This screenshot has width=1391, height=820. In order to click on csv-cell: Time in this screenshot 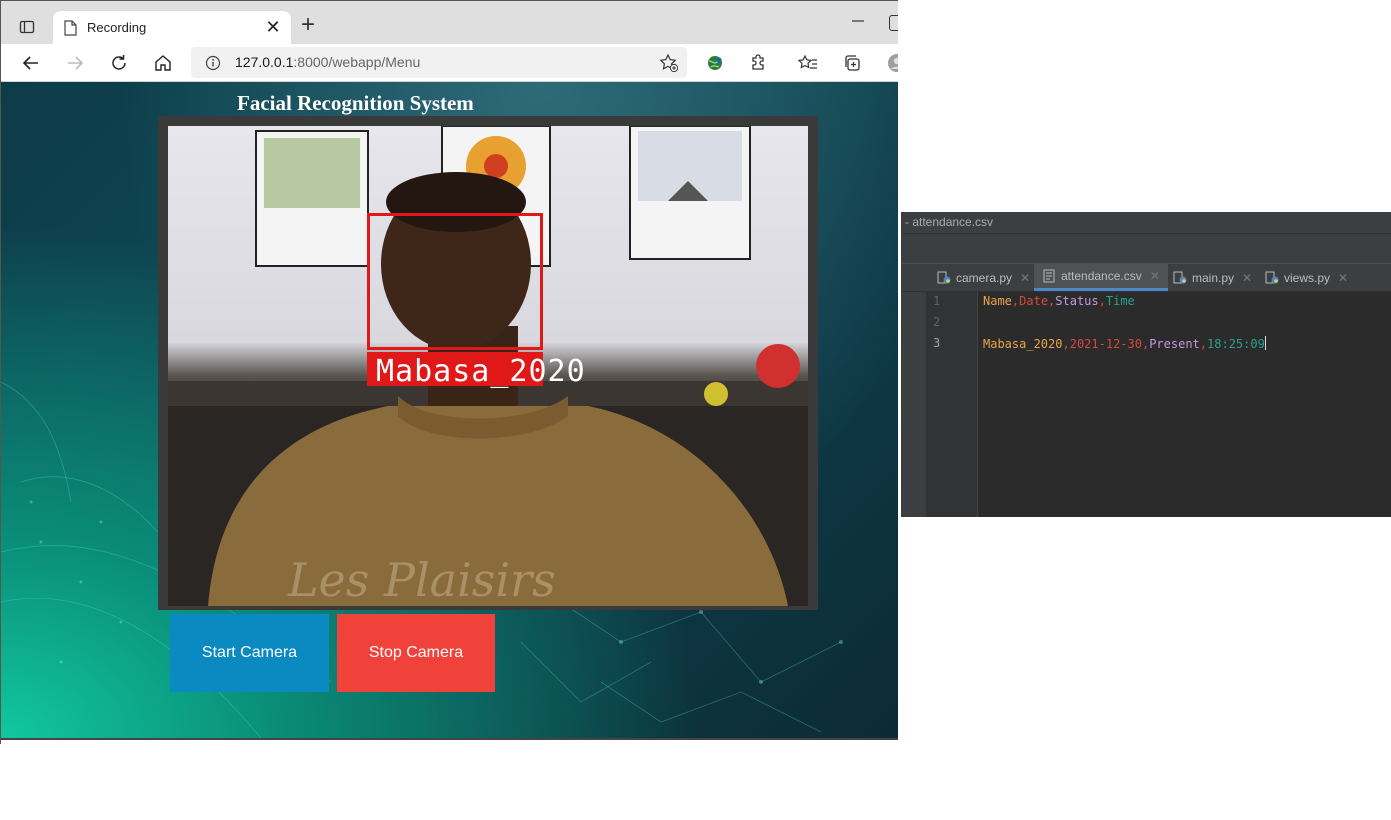, I will do `click(1120, 301)`.